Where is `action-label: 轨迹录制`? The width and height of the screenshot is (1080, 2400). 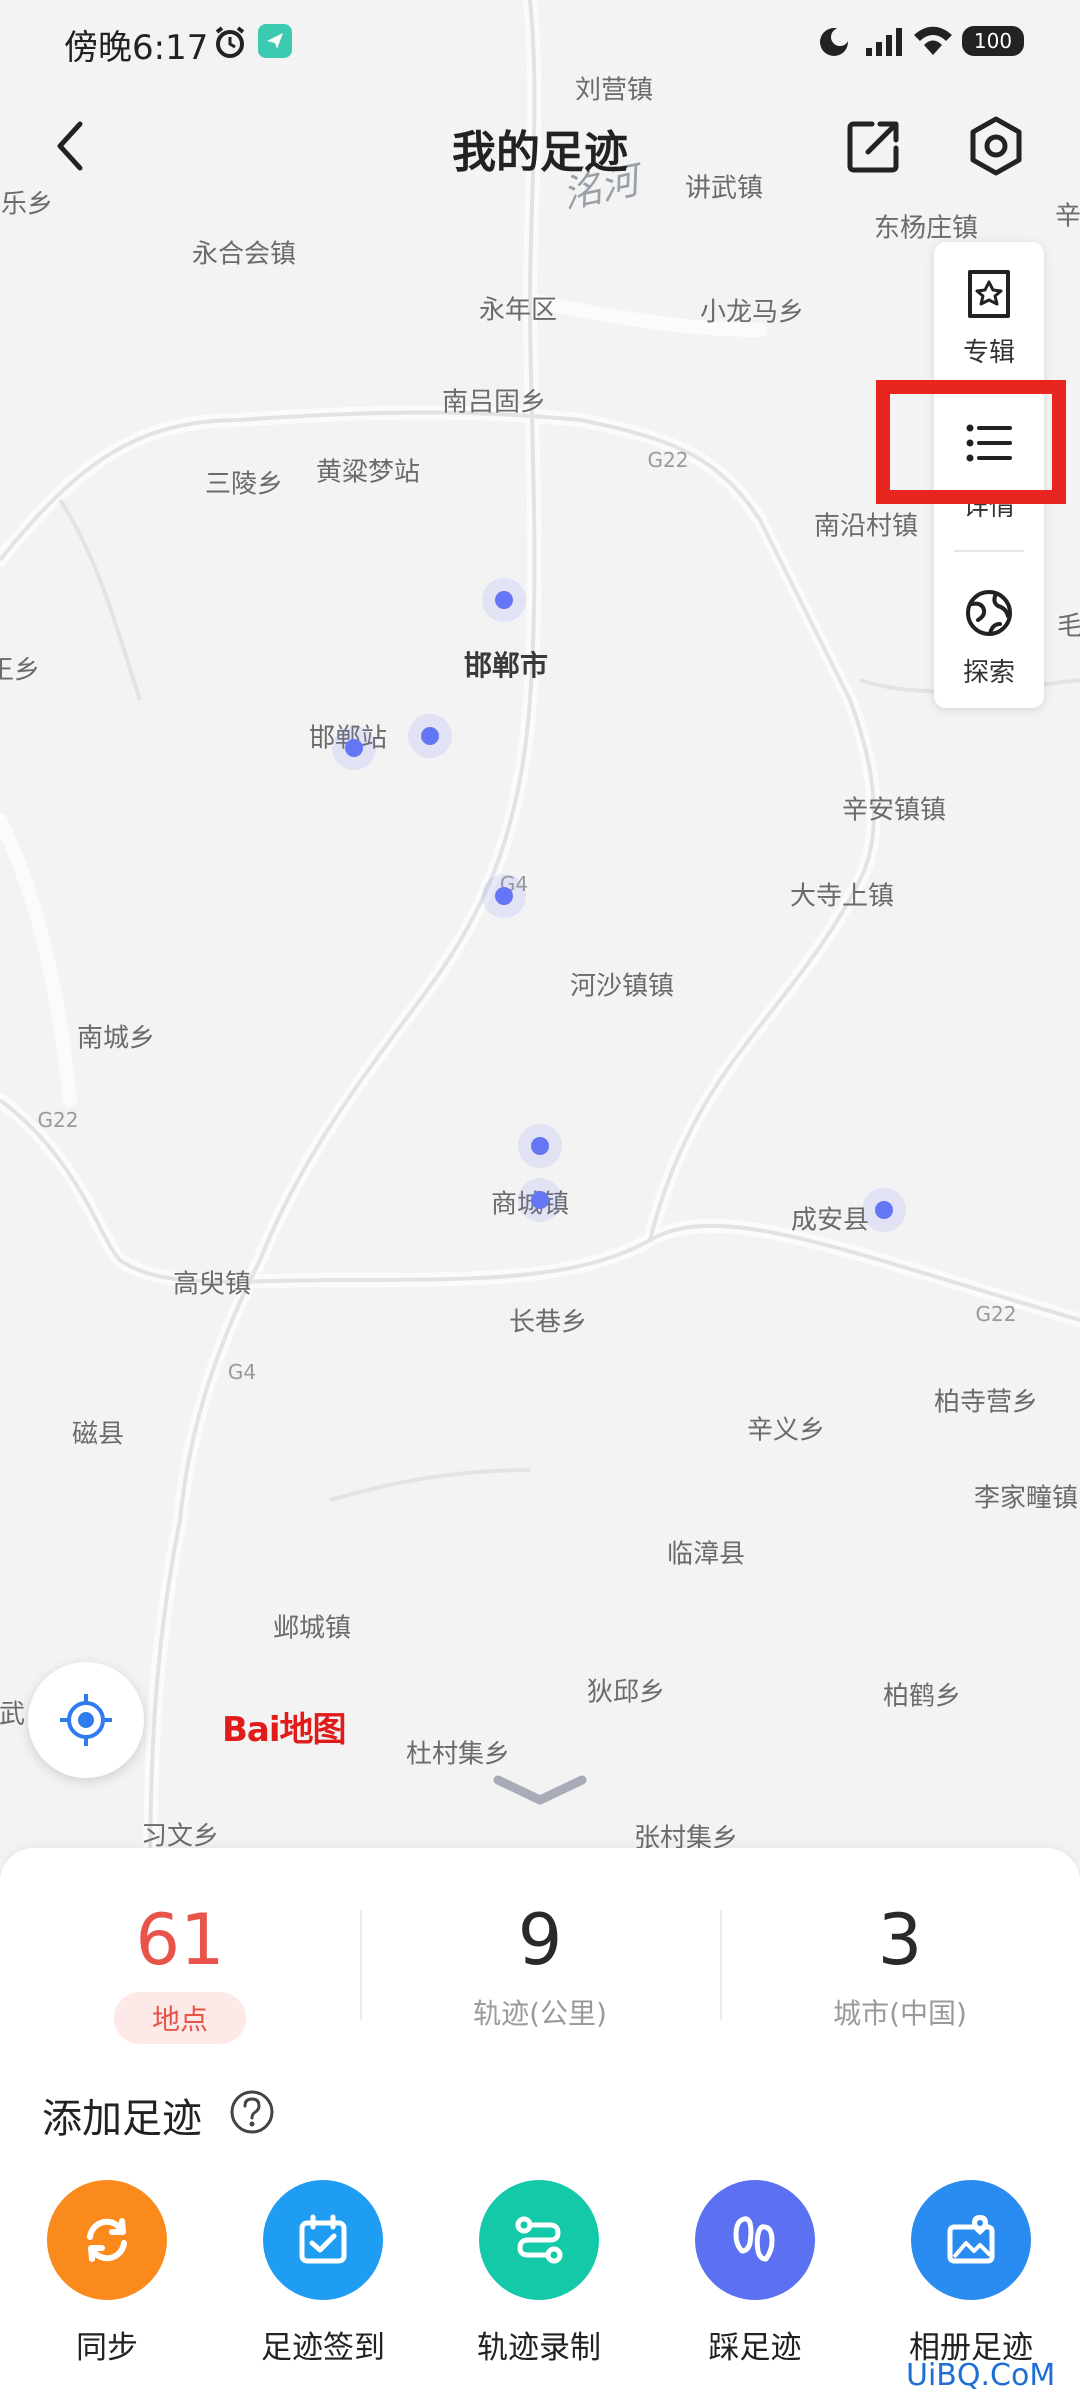
action-label: 轨迹录制 is located at coordinates (539, 2348).